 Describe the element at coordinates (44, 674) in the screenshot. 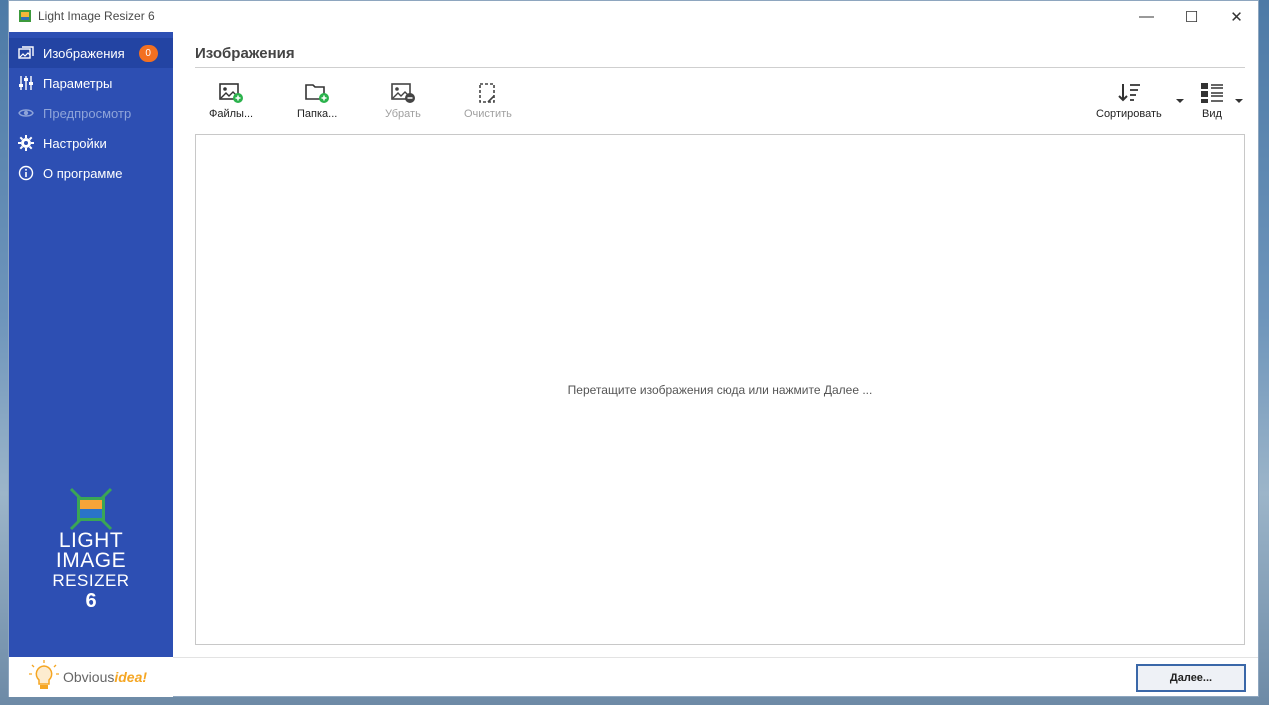

I see `lightbulb-icon` at that location.